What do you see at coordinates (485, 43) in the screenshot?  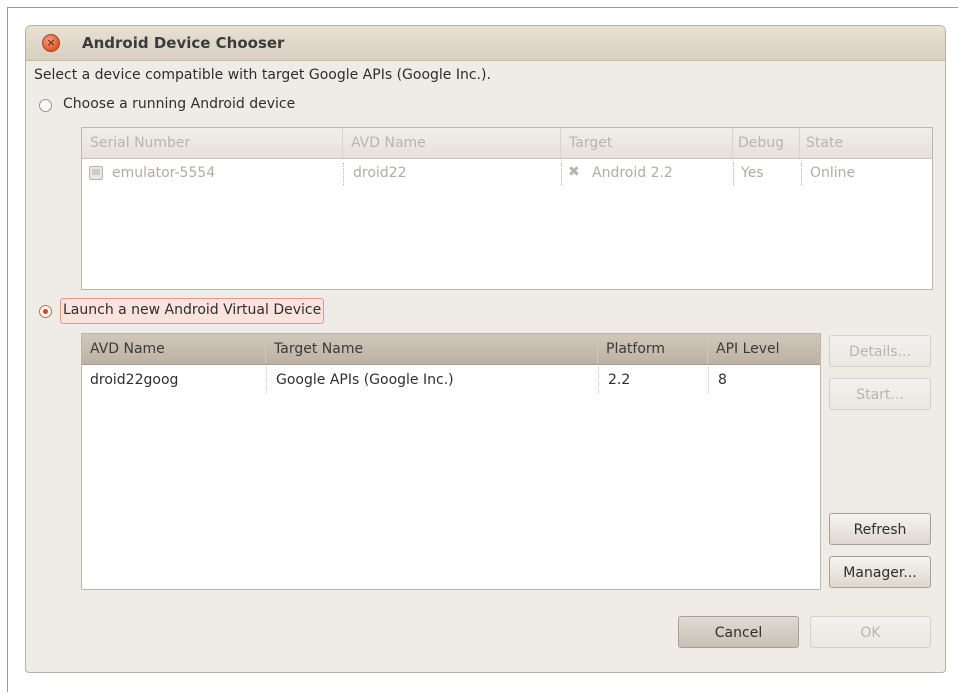 I see `title-bar: × Android Device Chooser` at bounding box center [485, 43].